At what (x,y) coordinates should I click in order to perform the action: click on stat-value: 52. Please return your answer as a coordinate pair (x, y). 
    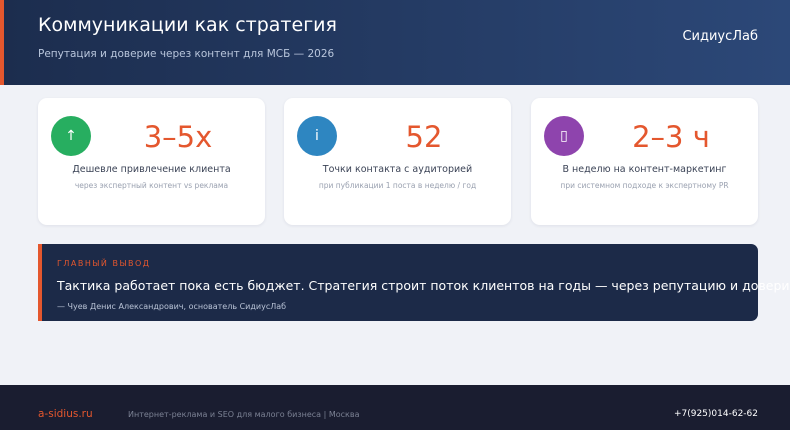
    Looking at the image, I should click on (424, 137).